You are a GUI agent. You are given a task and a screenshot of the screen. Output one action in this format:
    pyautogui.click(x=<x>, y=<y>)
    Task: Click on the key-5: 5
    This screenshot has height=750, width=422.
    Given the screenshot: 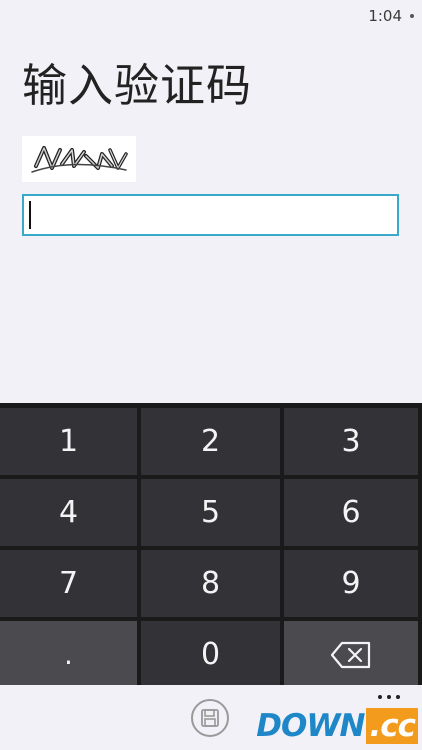 What is the action you would take?
    pyautogui.click(x=210, y=512)
    